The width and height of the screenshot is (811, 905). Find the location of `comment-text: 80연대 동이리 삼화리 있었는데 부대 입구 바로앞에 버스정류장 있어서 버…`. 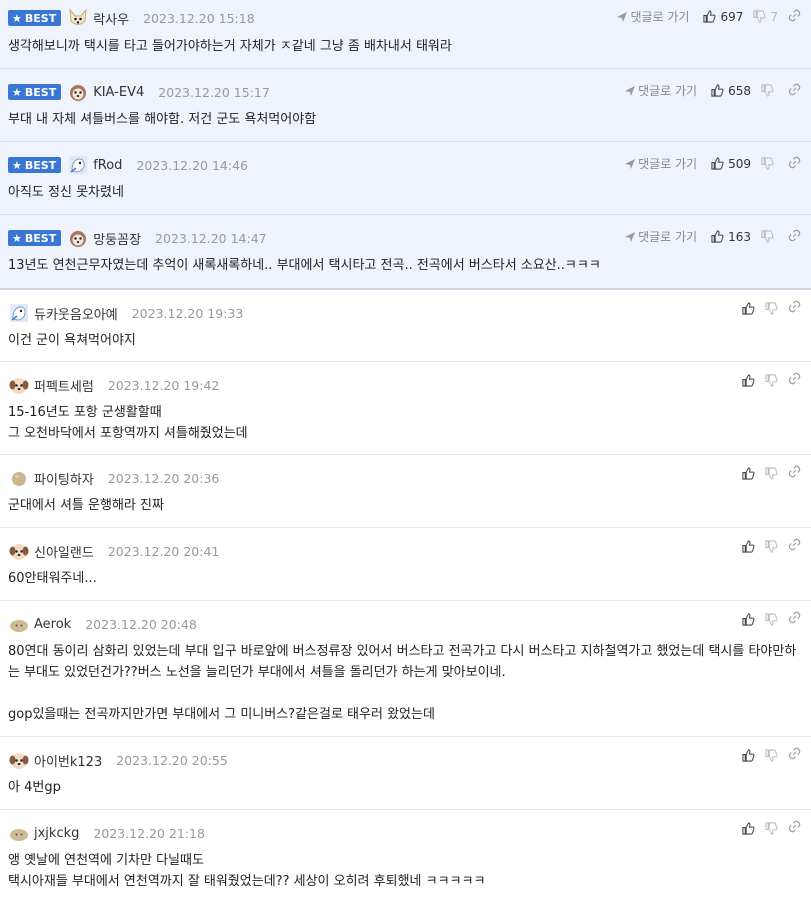

comment-text: 80연대 동이리 삼화리 있었는데 부대 입구 바로앞에 버스정류장 있어서 버… is located at coordinates (402, 683).